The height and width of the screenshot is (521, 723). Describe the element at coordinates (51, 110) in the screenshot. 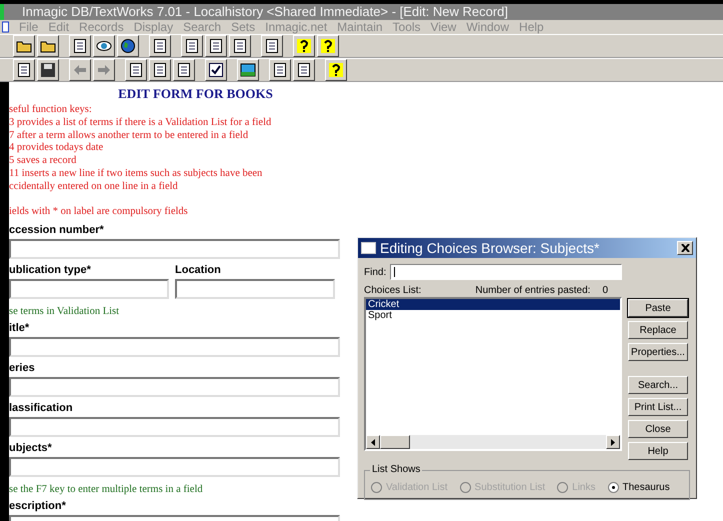

I see `note-text: seful function keys:` at that location.